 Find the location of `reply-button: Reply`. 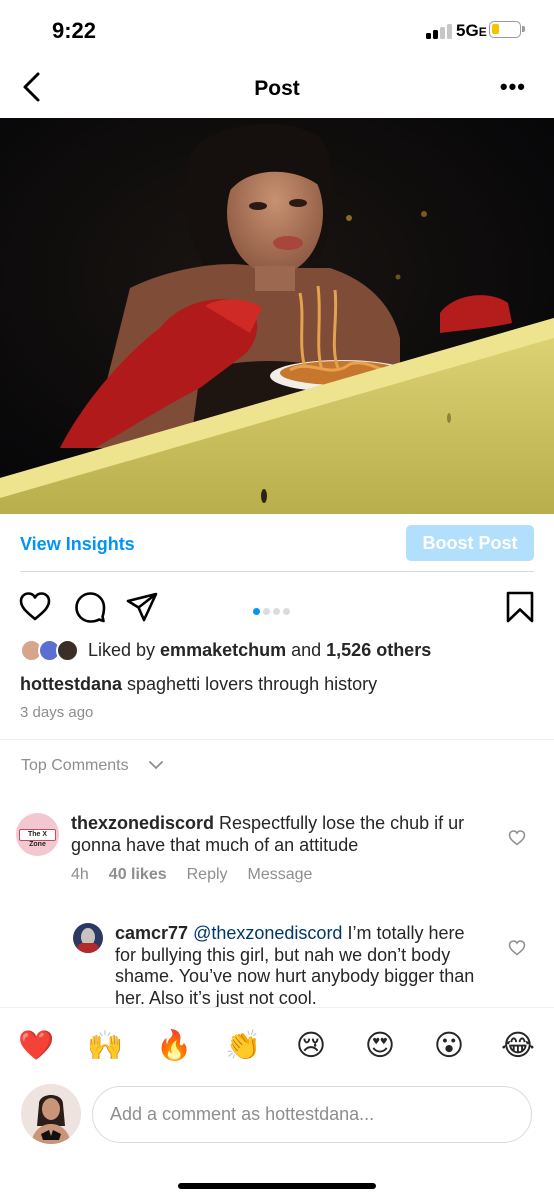

reply-button: Reply is located at coordinates (207, 874).